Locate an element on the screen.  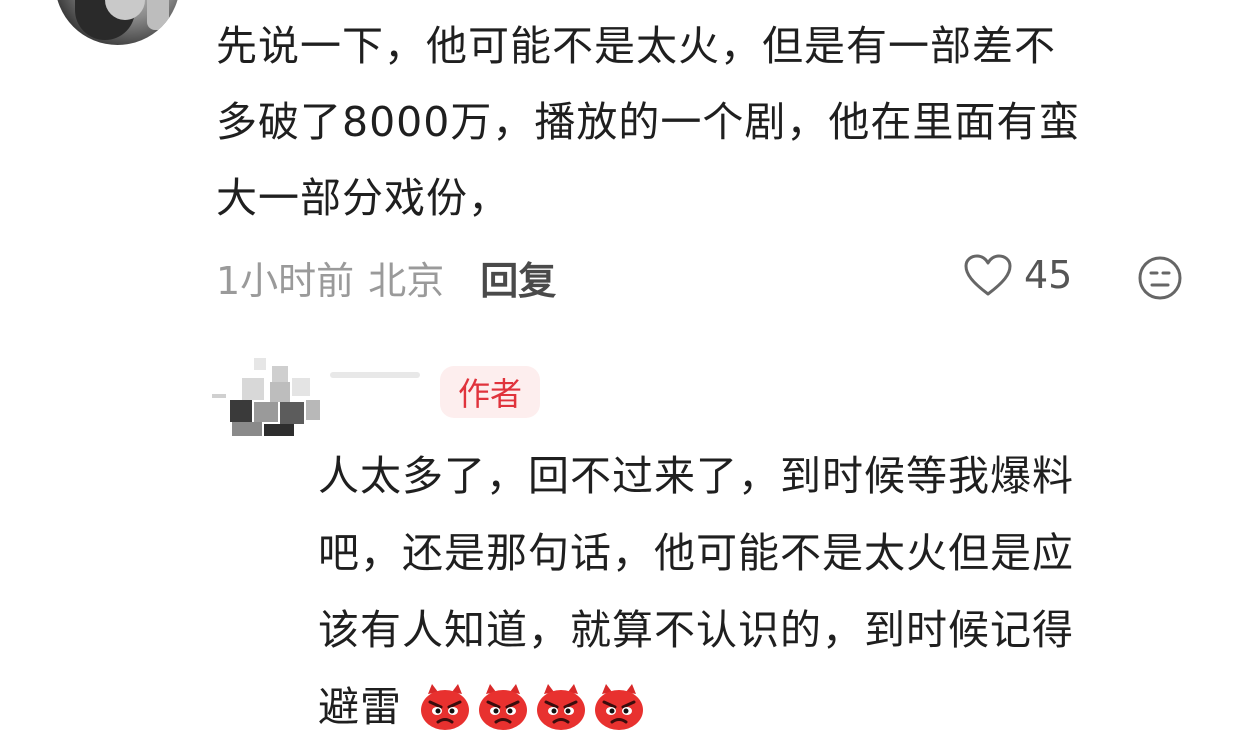
avatar-hand is located at coordinates (158, 15).